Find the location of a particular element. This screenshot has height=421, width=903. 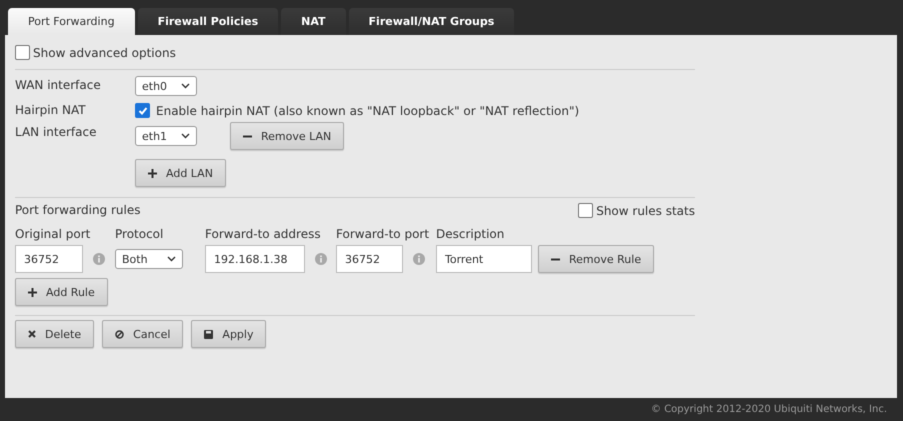

protocol-select: Both is located at coordinates (149, 259).